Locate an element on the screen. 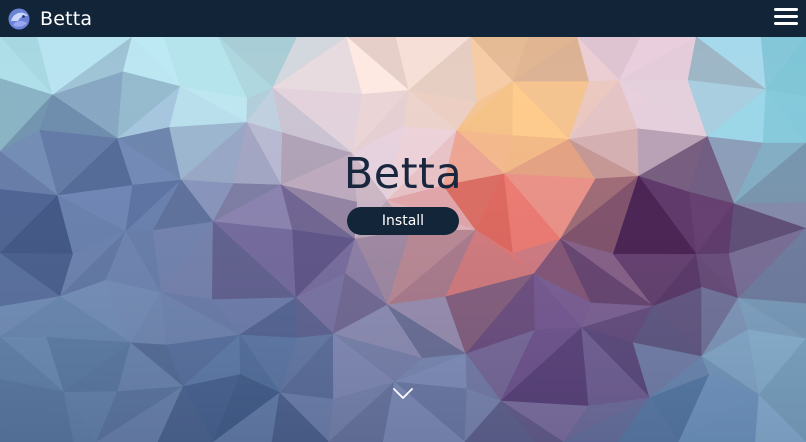 This screenshot has height=442, width=806. brand-link: Betta is located at coordinates (49, 18).